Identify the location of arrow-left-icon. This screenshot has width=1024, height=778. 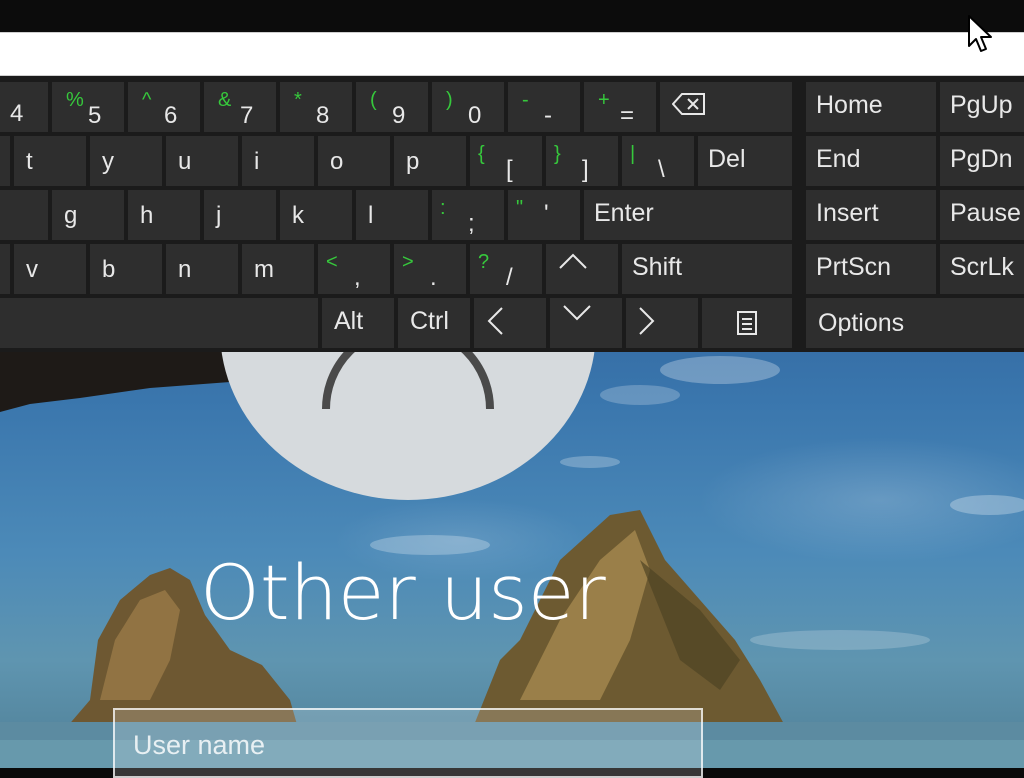
(495, 321).